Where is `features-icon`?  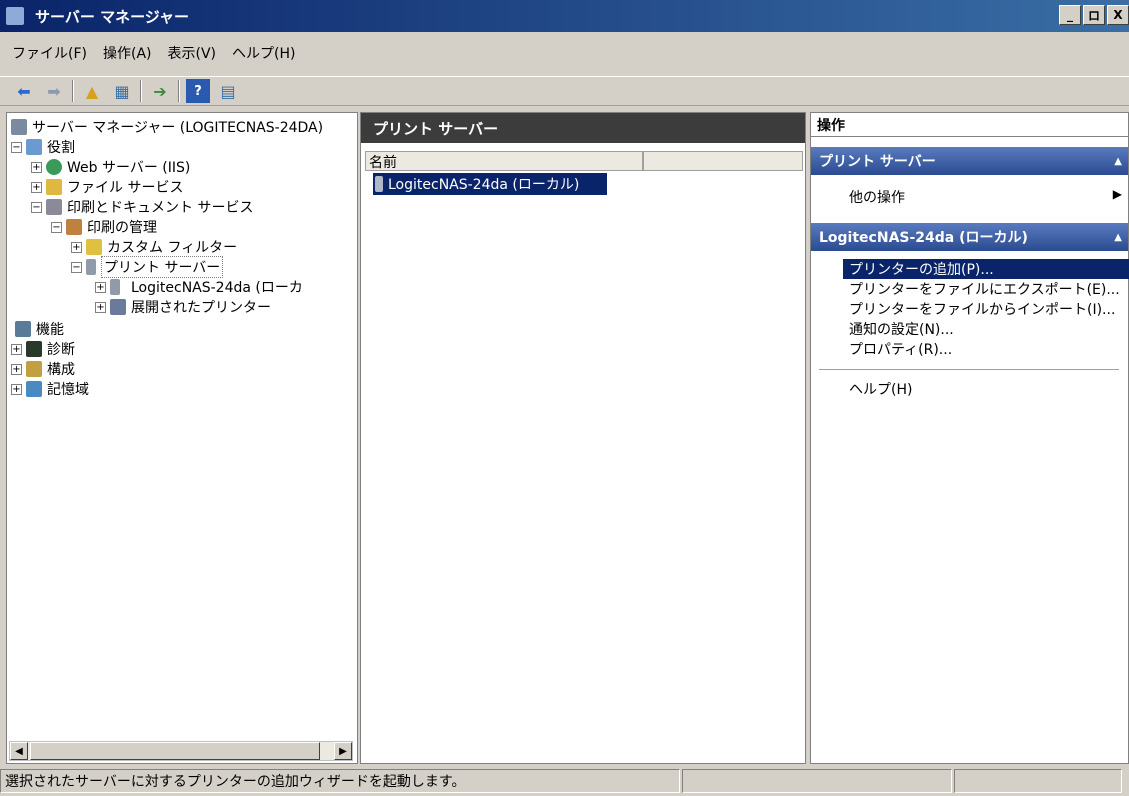 features-icon is located at coordinates (23, 329).